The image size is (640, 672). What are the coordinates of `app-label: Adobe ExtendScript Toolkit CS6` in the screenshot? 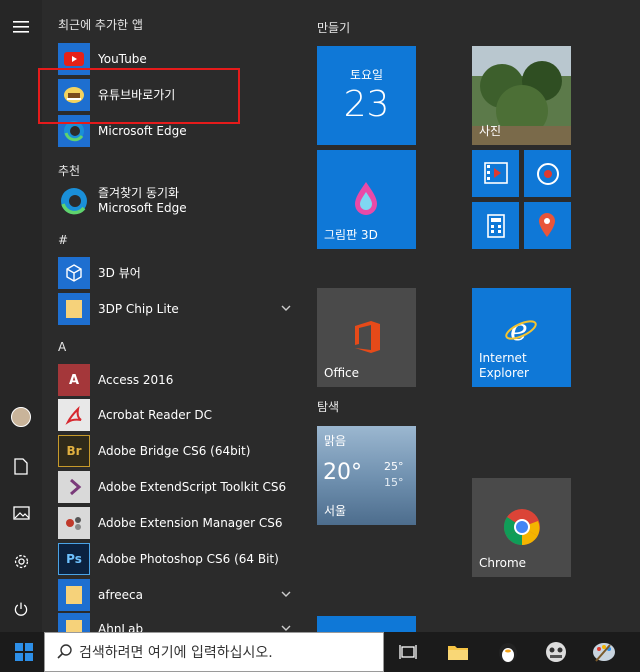 It's located at (192, 486).